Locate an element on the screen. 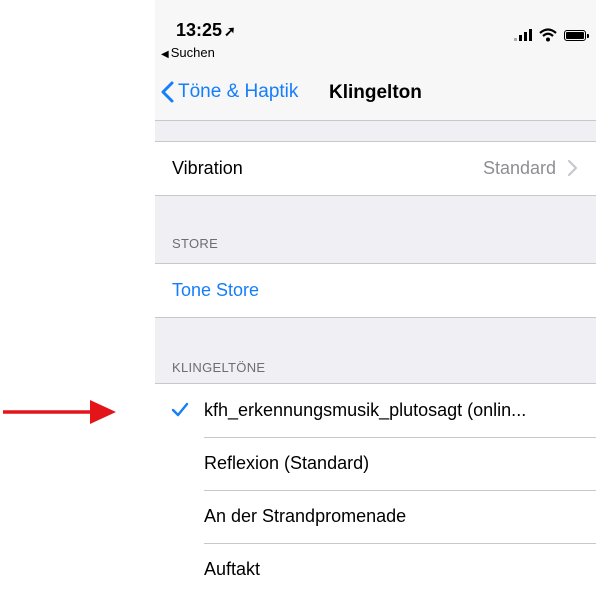 The height and width of the screenshot is (594, 596). page-title: Klingelton is located at coordinates (375, 92).